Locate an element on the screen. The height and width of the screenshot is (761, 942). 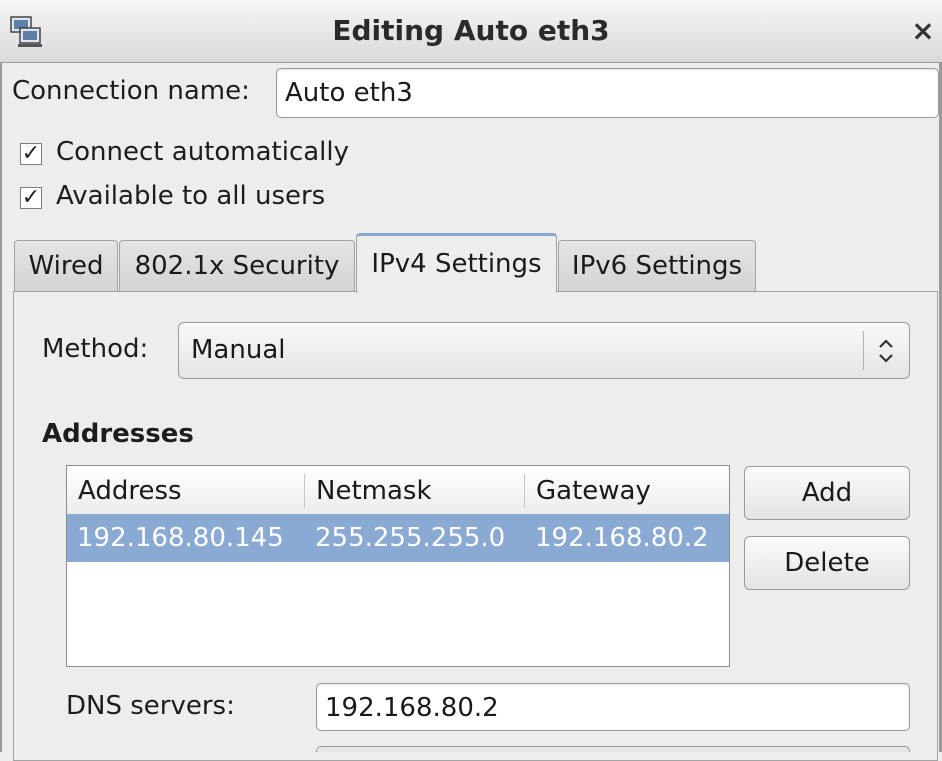
combo-separator is located at coordinates (863, 350).